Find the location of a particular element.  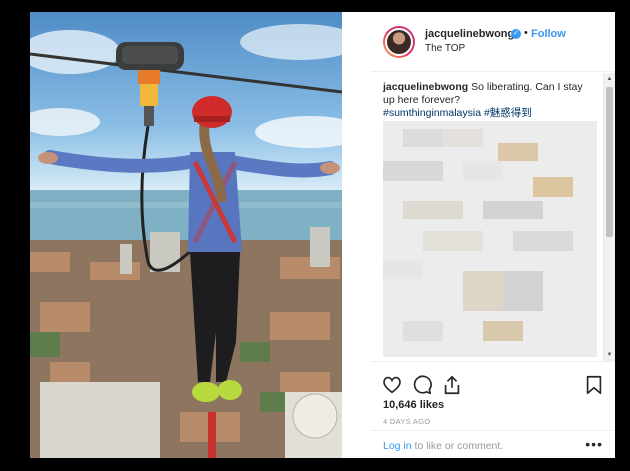

login-prompt: Log in to like or comment. is located at coordinates (443, 446).